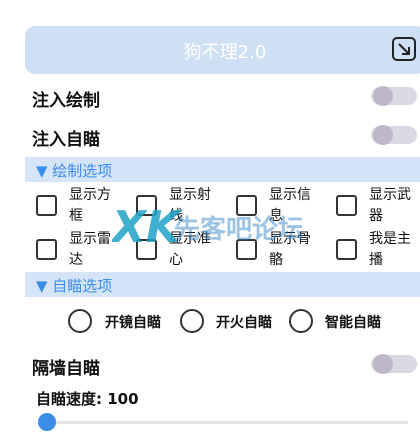 The width and height of the screenshot is (420, 434). I want to click on radio-label: 智能自瞄, so click(353, 323).